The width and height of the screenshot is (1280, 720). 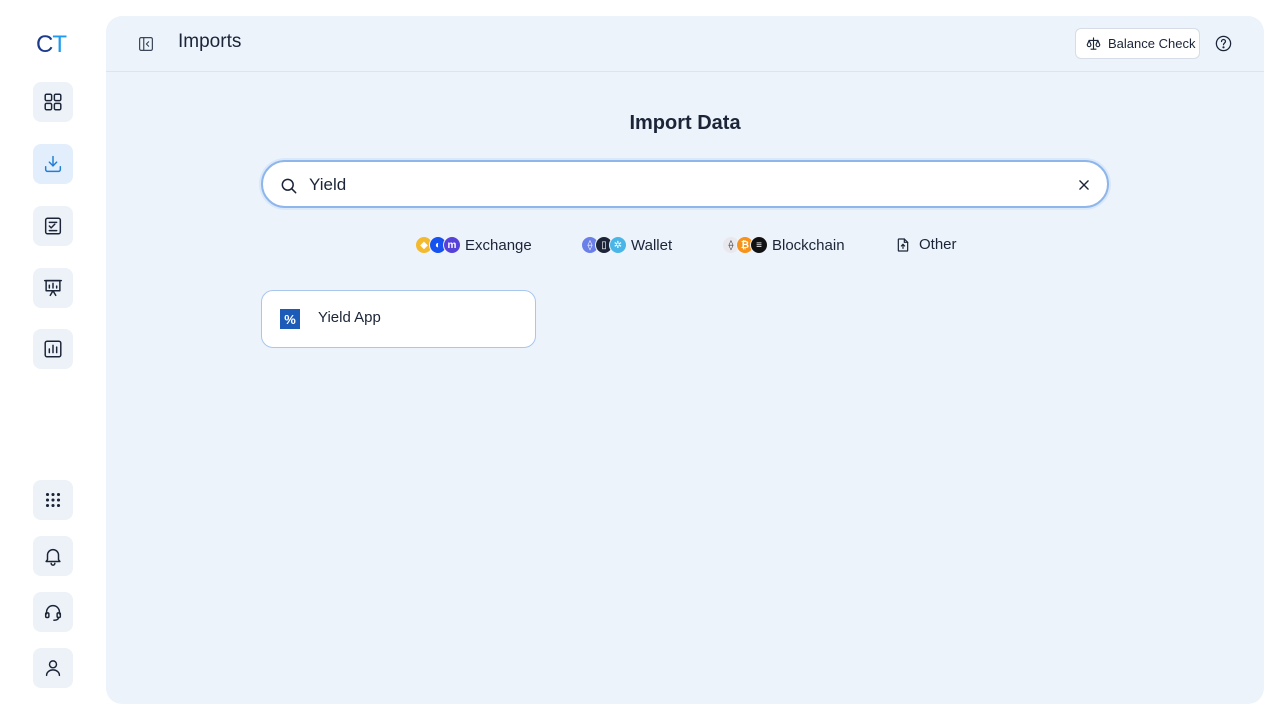 What do you see at coordinates (289, 186) in the screenshot?
I see `search-icon` at bounding box center [289, 186].